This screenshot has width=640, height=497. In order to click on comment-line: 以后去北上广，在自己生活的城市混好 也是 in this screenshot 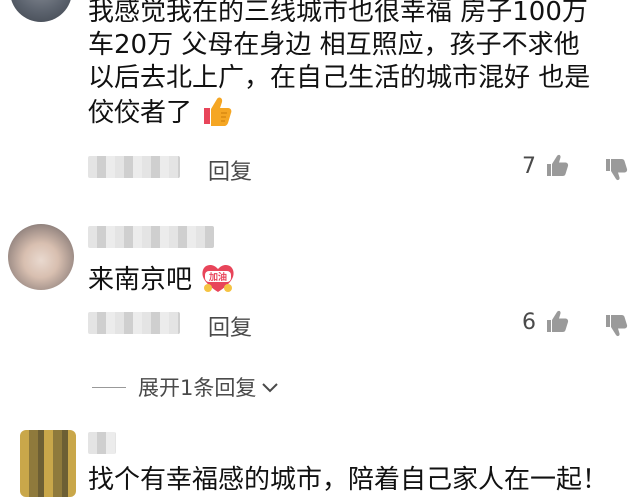, I will do `click(339, 78)`.